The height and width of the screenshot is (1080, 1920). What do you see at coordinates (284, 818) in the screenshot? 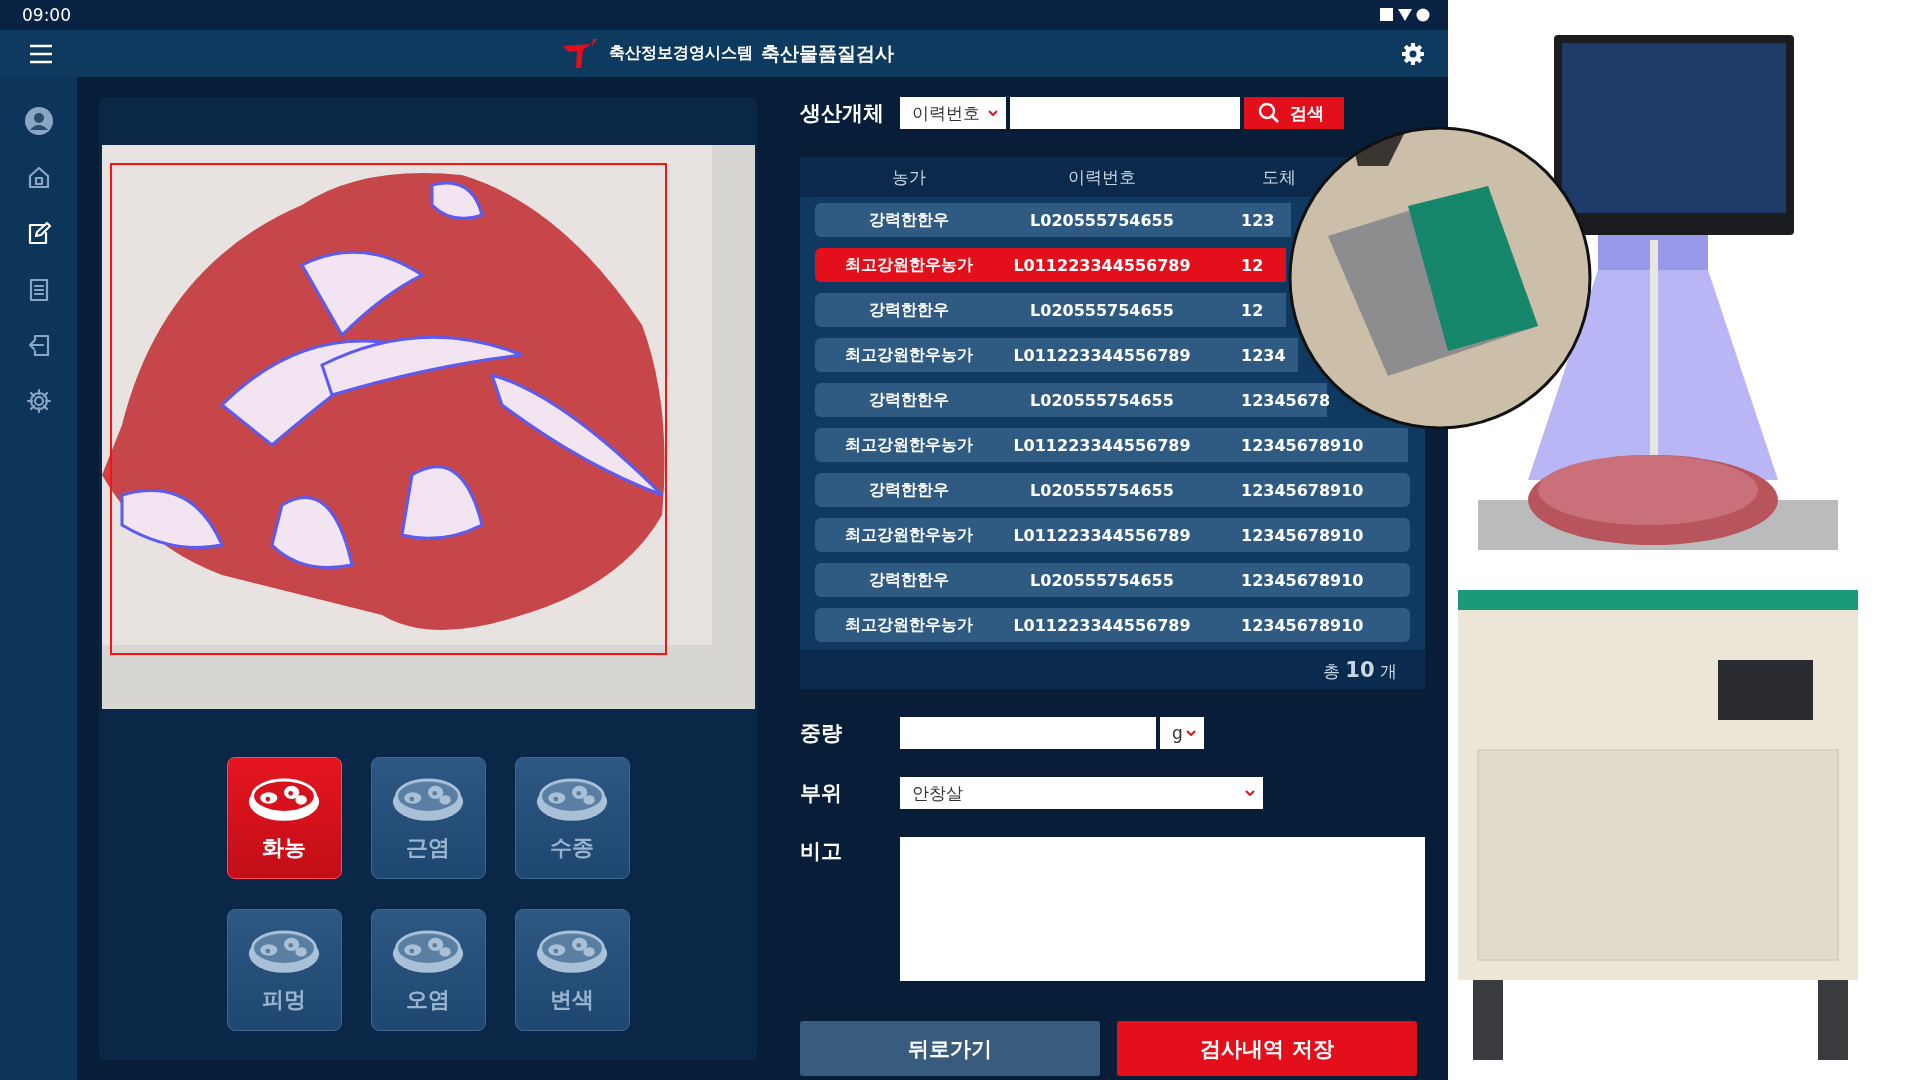
I see `category-button: 화농` at bounding box center [284, 818].